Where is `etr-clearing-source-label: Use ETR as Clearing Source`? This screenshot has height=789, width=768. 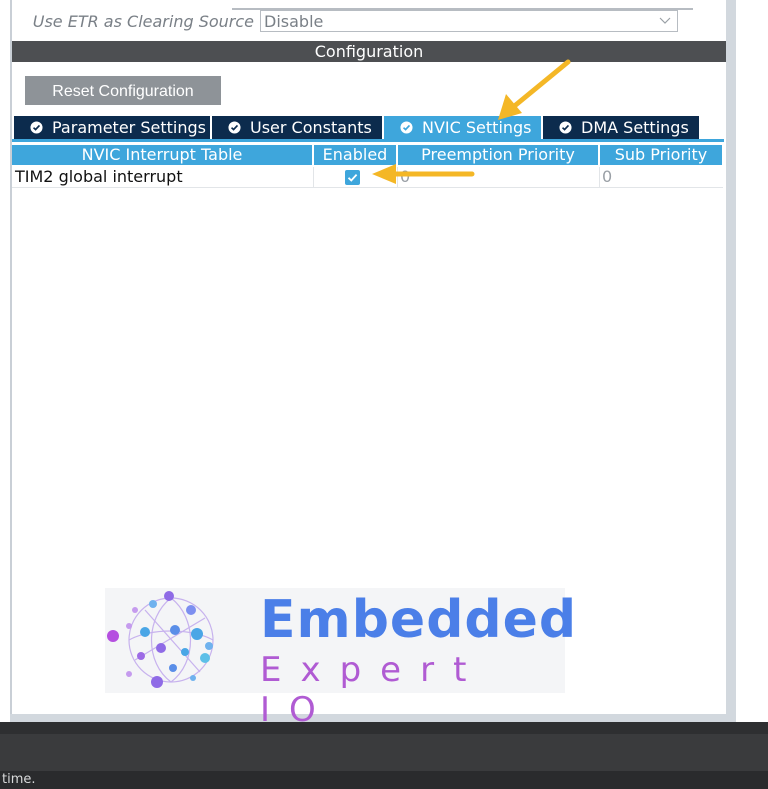 etr-clearing-source-label: Use ETR as Clearing Source is located at coordinates (143, 21).